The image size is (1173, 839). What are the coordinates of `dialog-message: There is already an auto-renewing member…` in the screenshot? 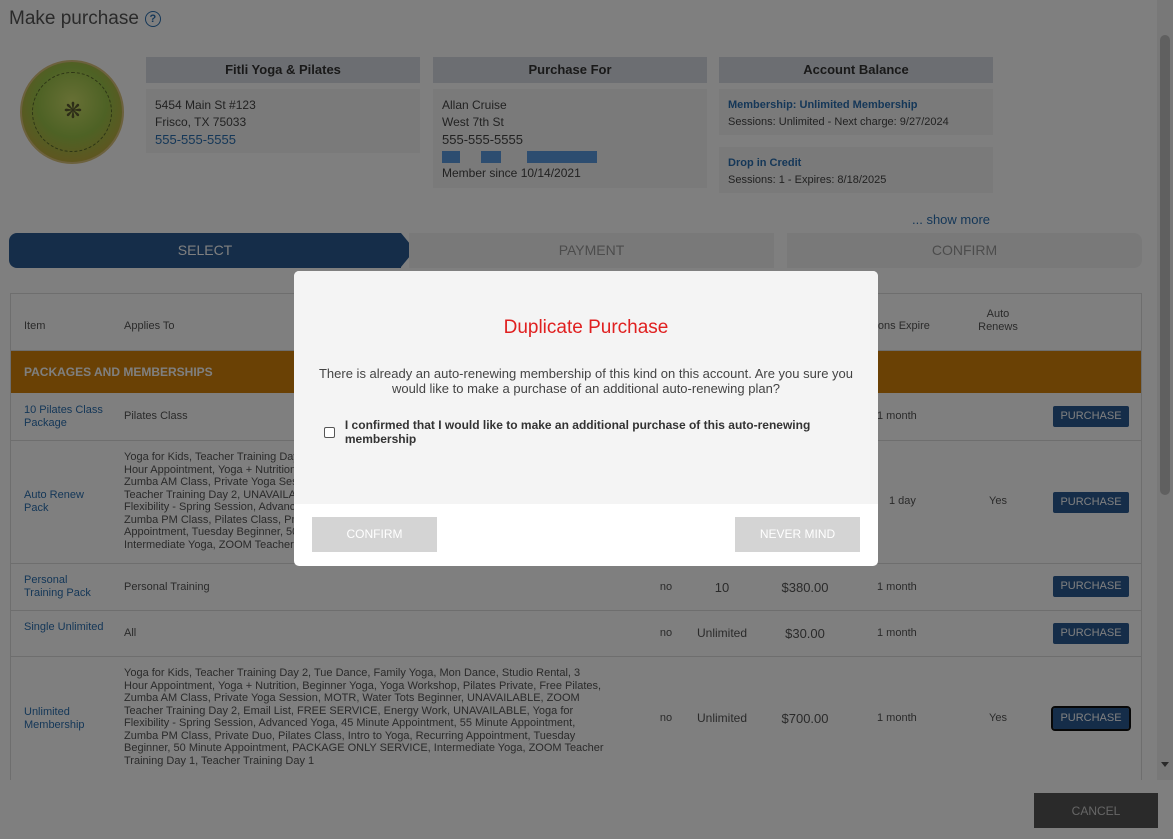 It's located at (585, 381).